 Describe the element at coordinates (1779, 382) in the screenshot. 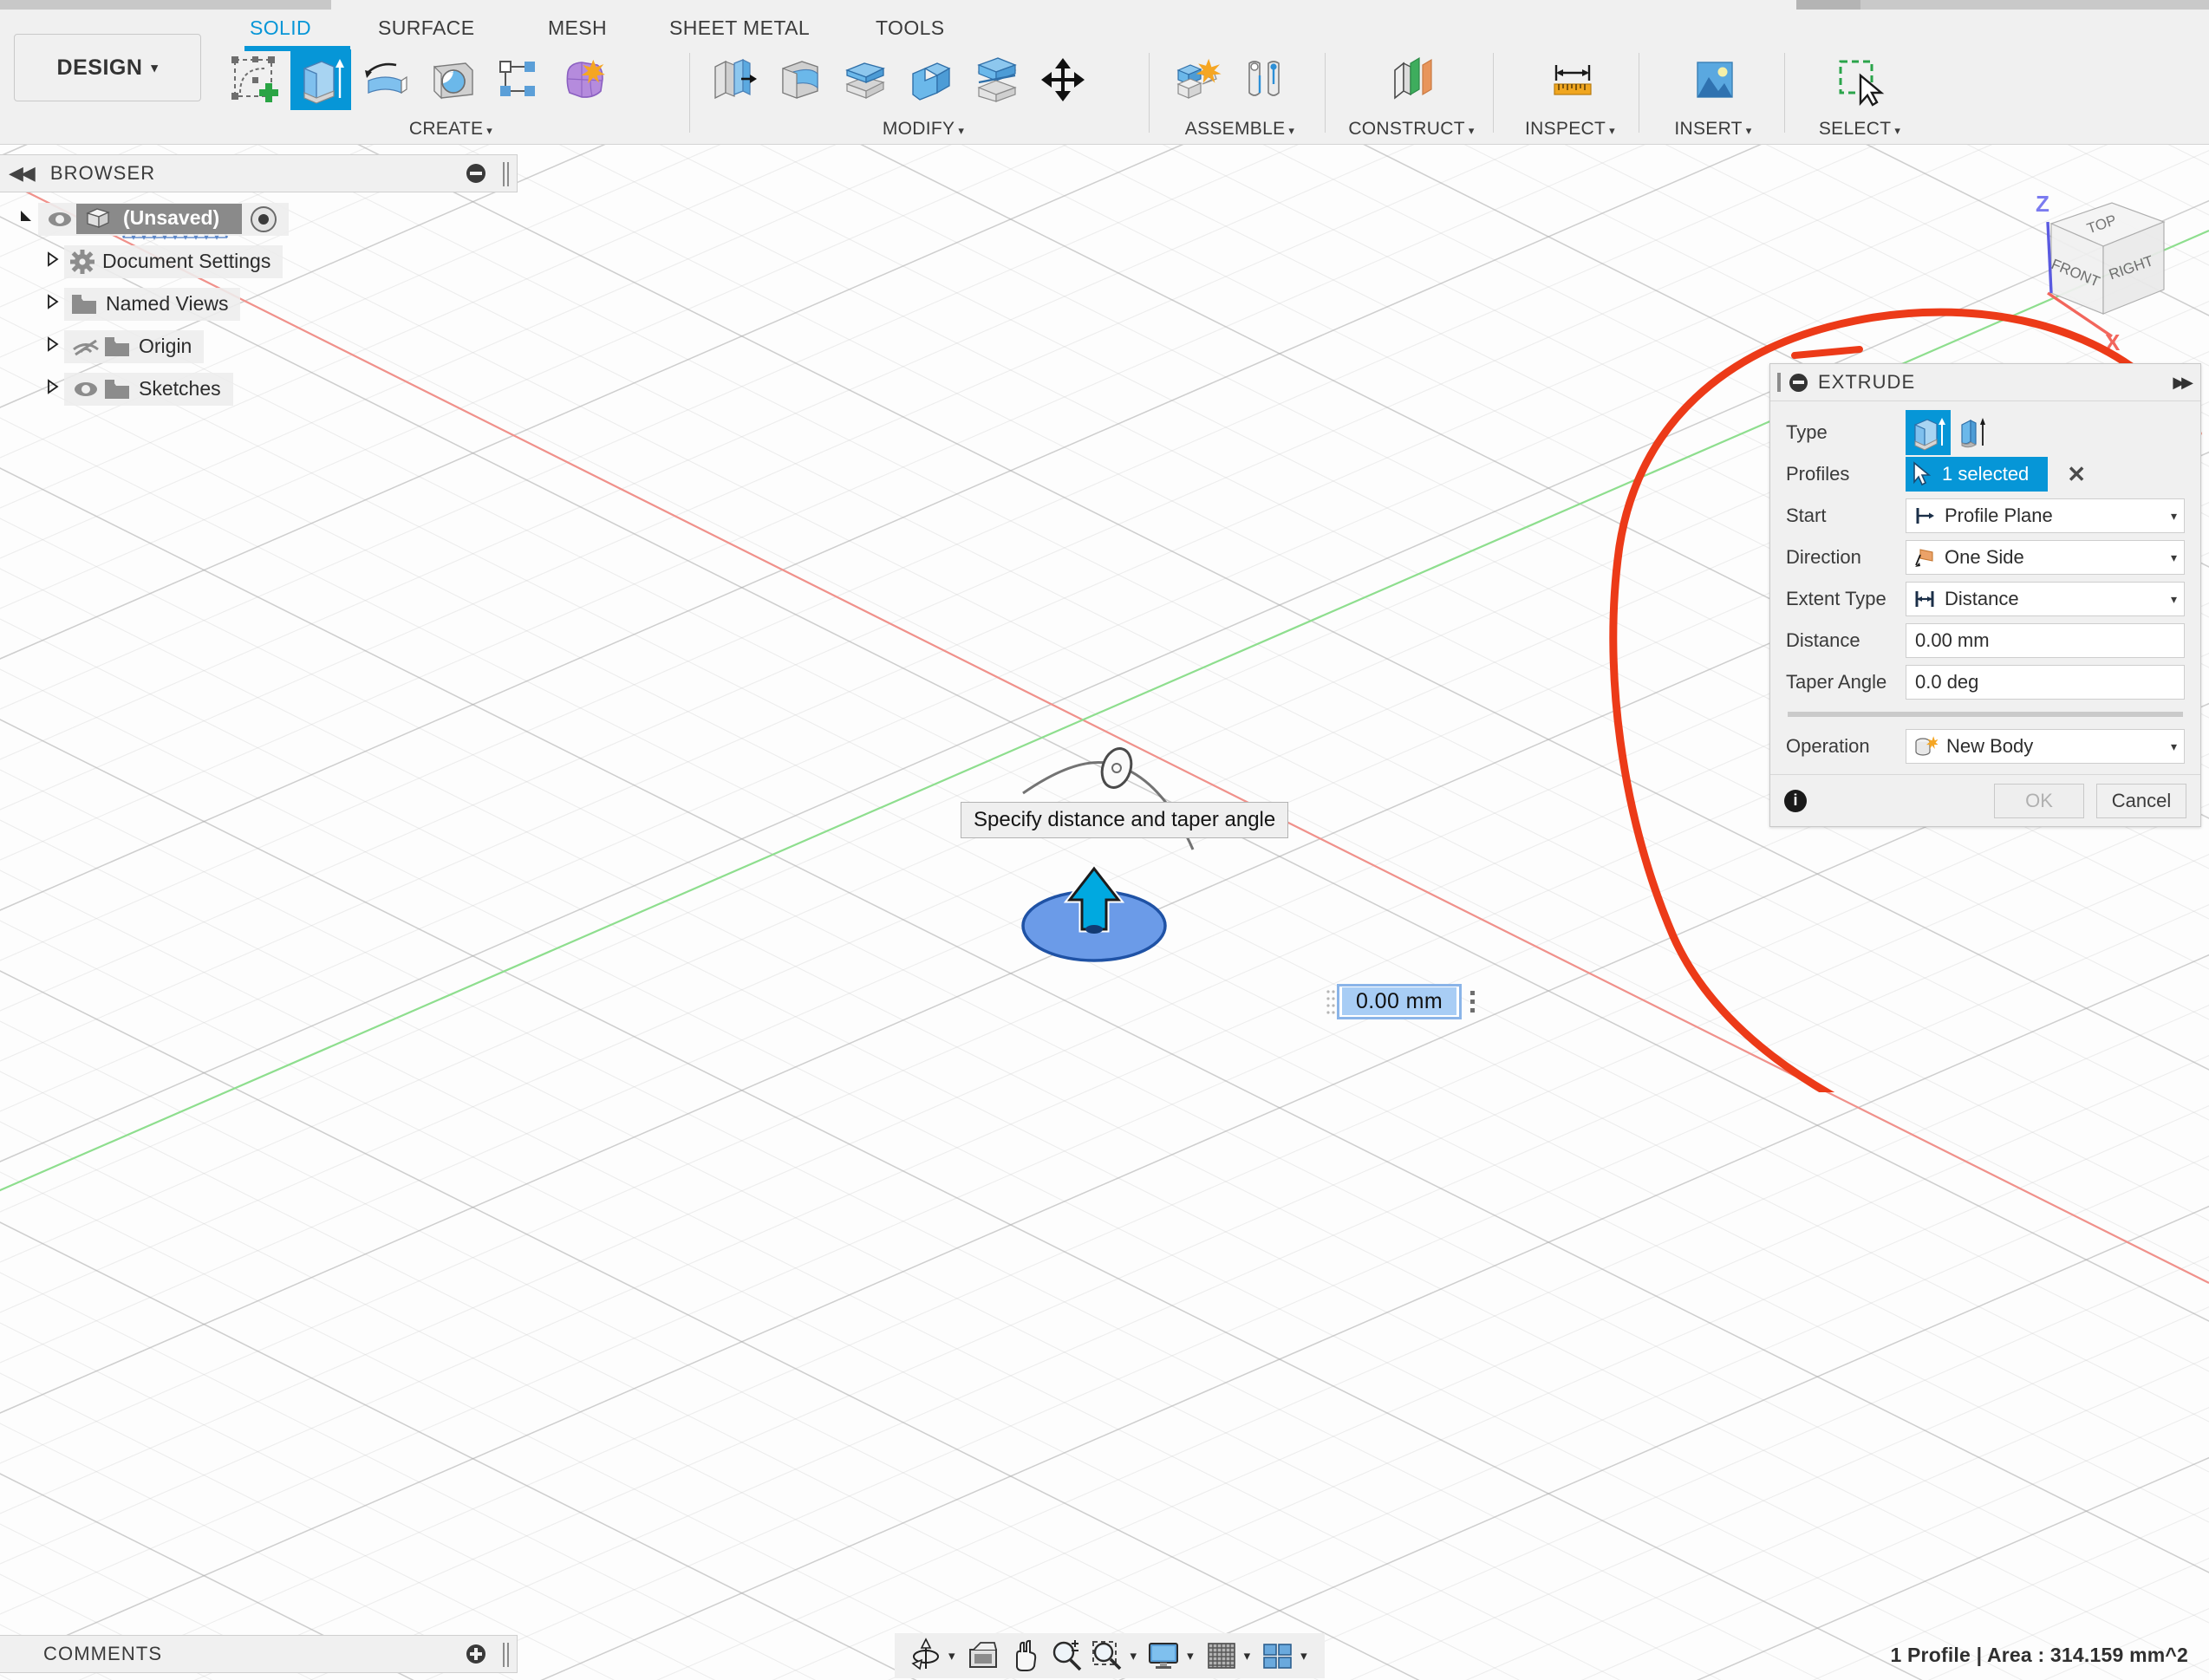

I see `drag-grip-icon` at that location.